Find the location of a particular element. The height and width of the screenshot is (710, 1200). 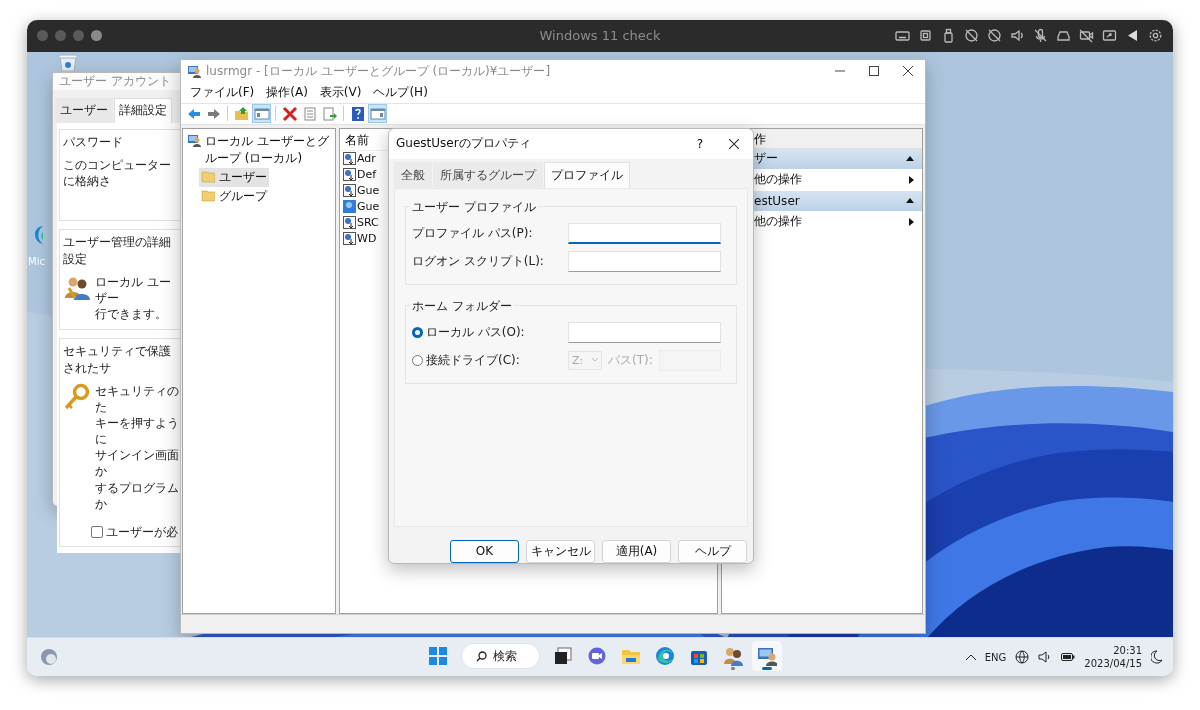

export-button is located at coordinates (329, 114).